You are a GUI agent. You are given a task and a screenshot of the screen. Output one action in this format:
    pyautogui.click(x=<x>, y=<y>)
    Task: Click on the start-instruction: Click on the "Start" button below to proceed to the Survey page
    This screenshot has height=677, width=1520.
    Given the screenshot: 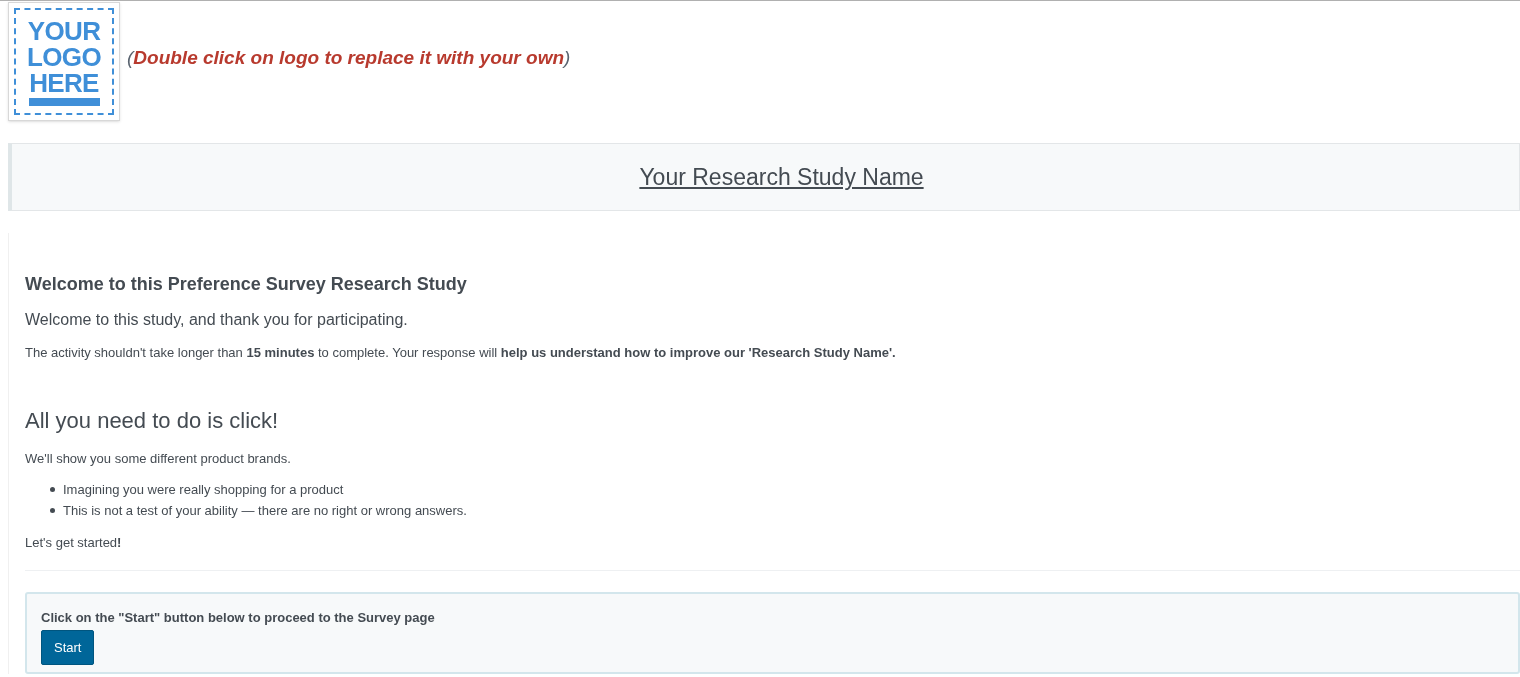 What is the action you would take?
    pyautogui.click(x=238, y=617)
    